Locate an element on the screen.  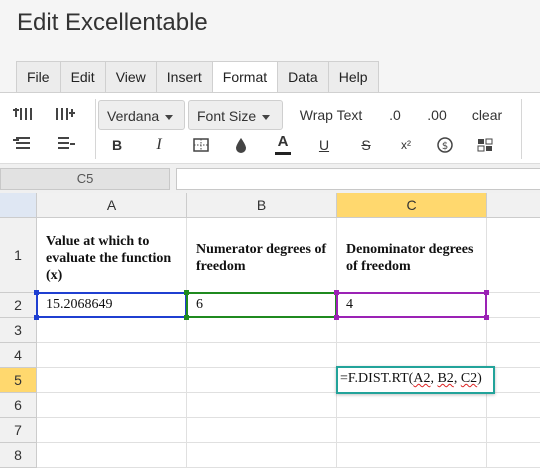
text-color-label: A is located at coordinates (283, 141).